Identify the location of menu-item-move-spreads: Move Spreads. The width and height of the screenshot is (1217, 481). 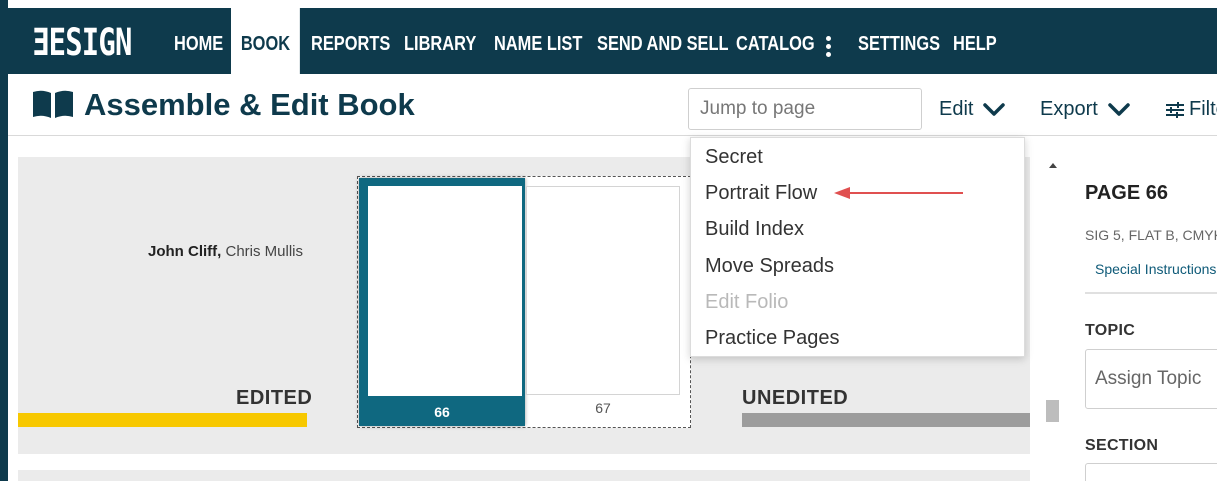
(769, 266).